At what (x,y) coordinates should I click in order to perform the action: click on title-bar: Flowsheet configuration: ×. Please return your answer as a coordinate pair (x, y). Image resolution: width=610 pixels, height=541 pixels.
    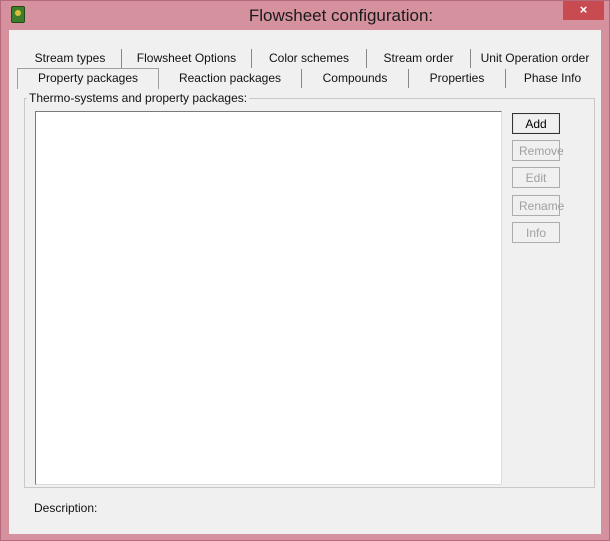
    Looking at the image, I should click on (305, 15).